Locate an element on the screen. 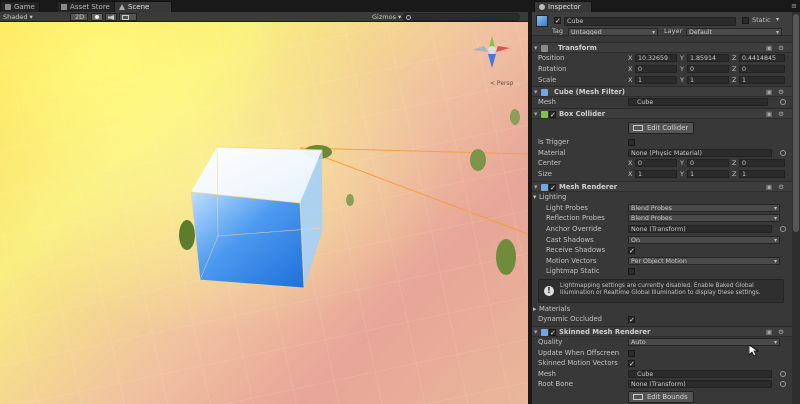 This screenshot has height=404, width=800. active-checkbox: ✓ is located at coordinates (557, 21).